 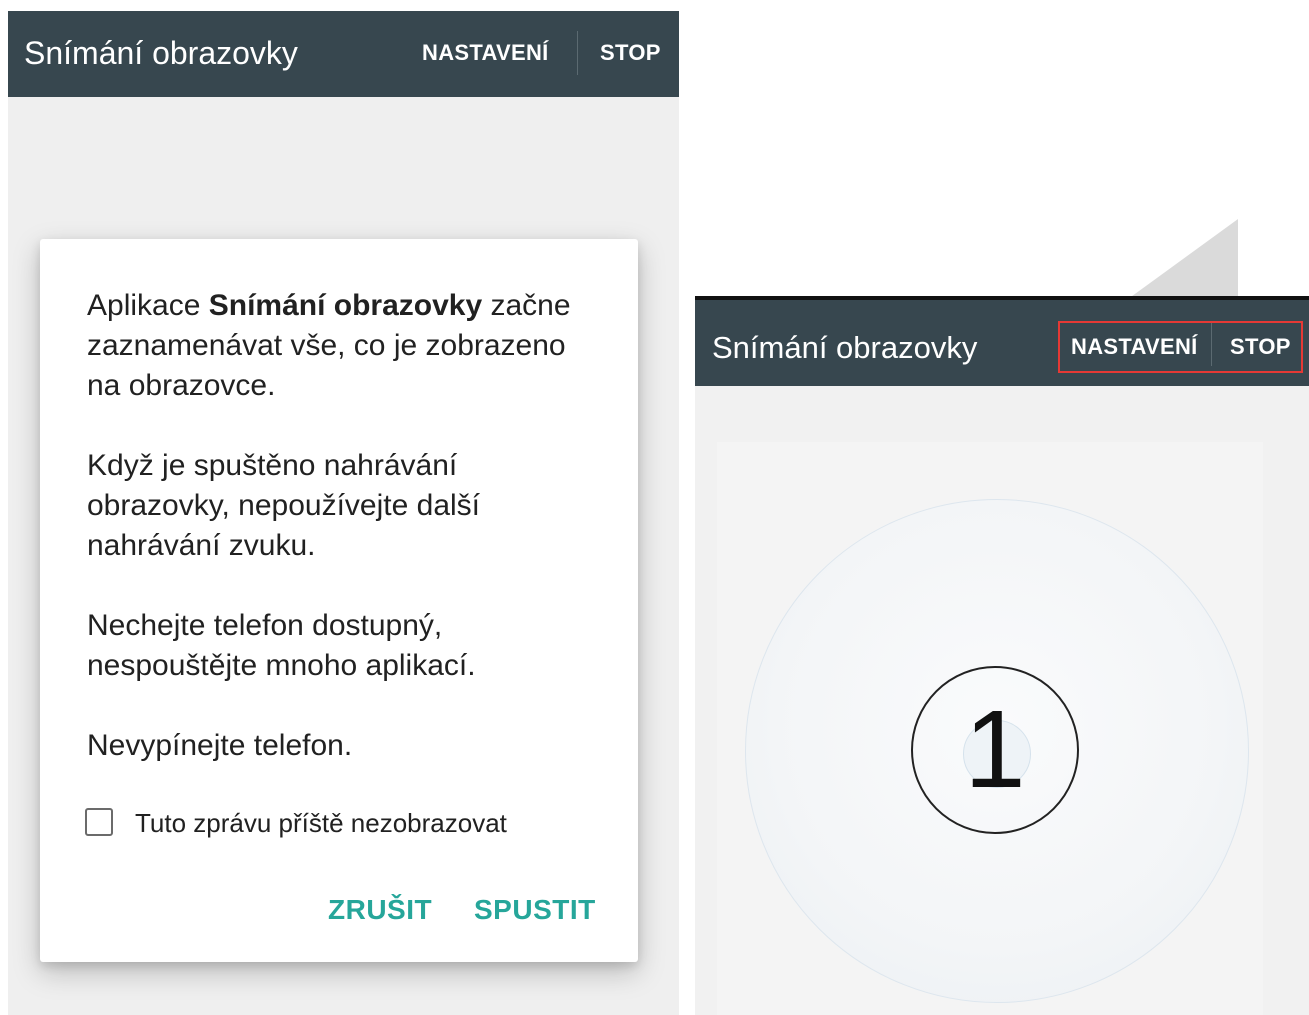 What do you see at coordinates (321, 823) in the screenshot?
I see `checkbox-label: Tuto zprávu příště nezobrazovat` at bounding box center [321, 823].